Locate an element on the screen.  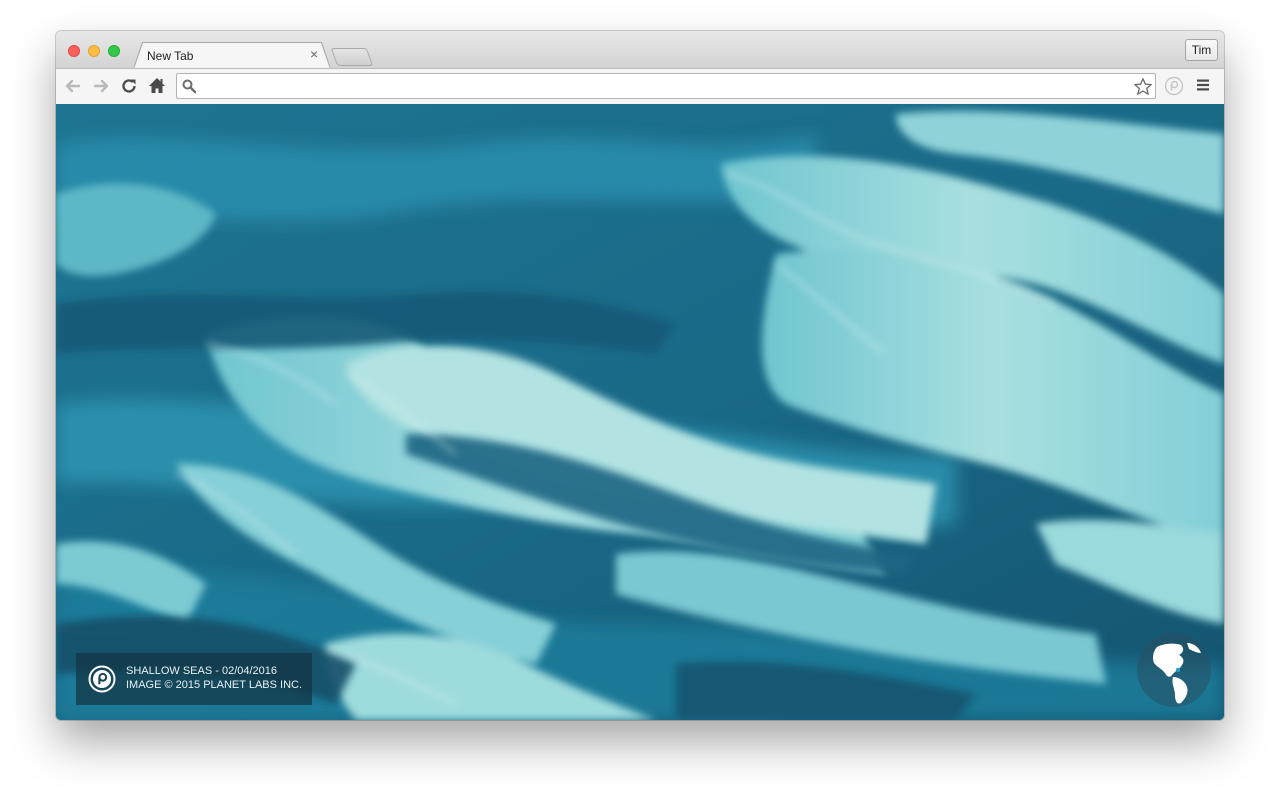
profile-button: Tim is located at coordinates (1201, 50).